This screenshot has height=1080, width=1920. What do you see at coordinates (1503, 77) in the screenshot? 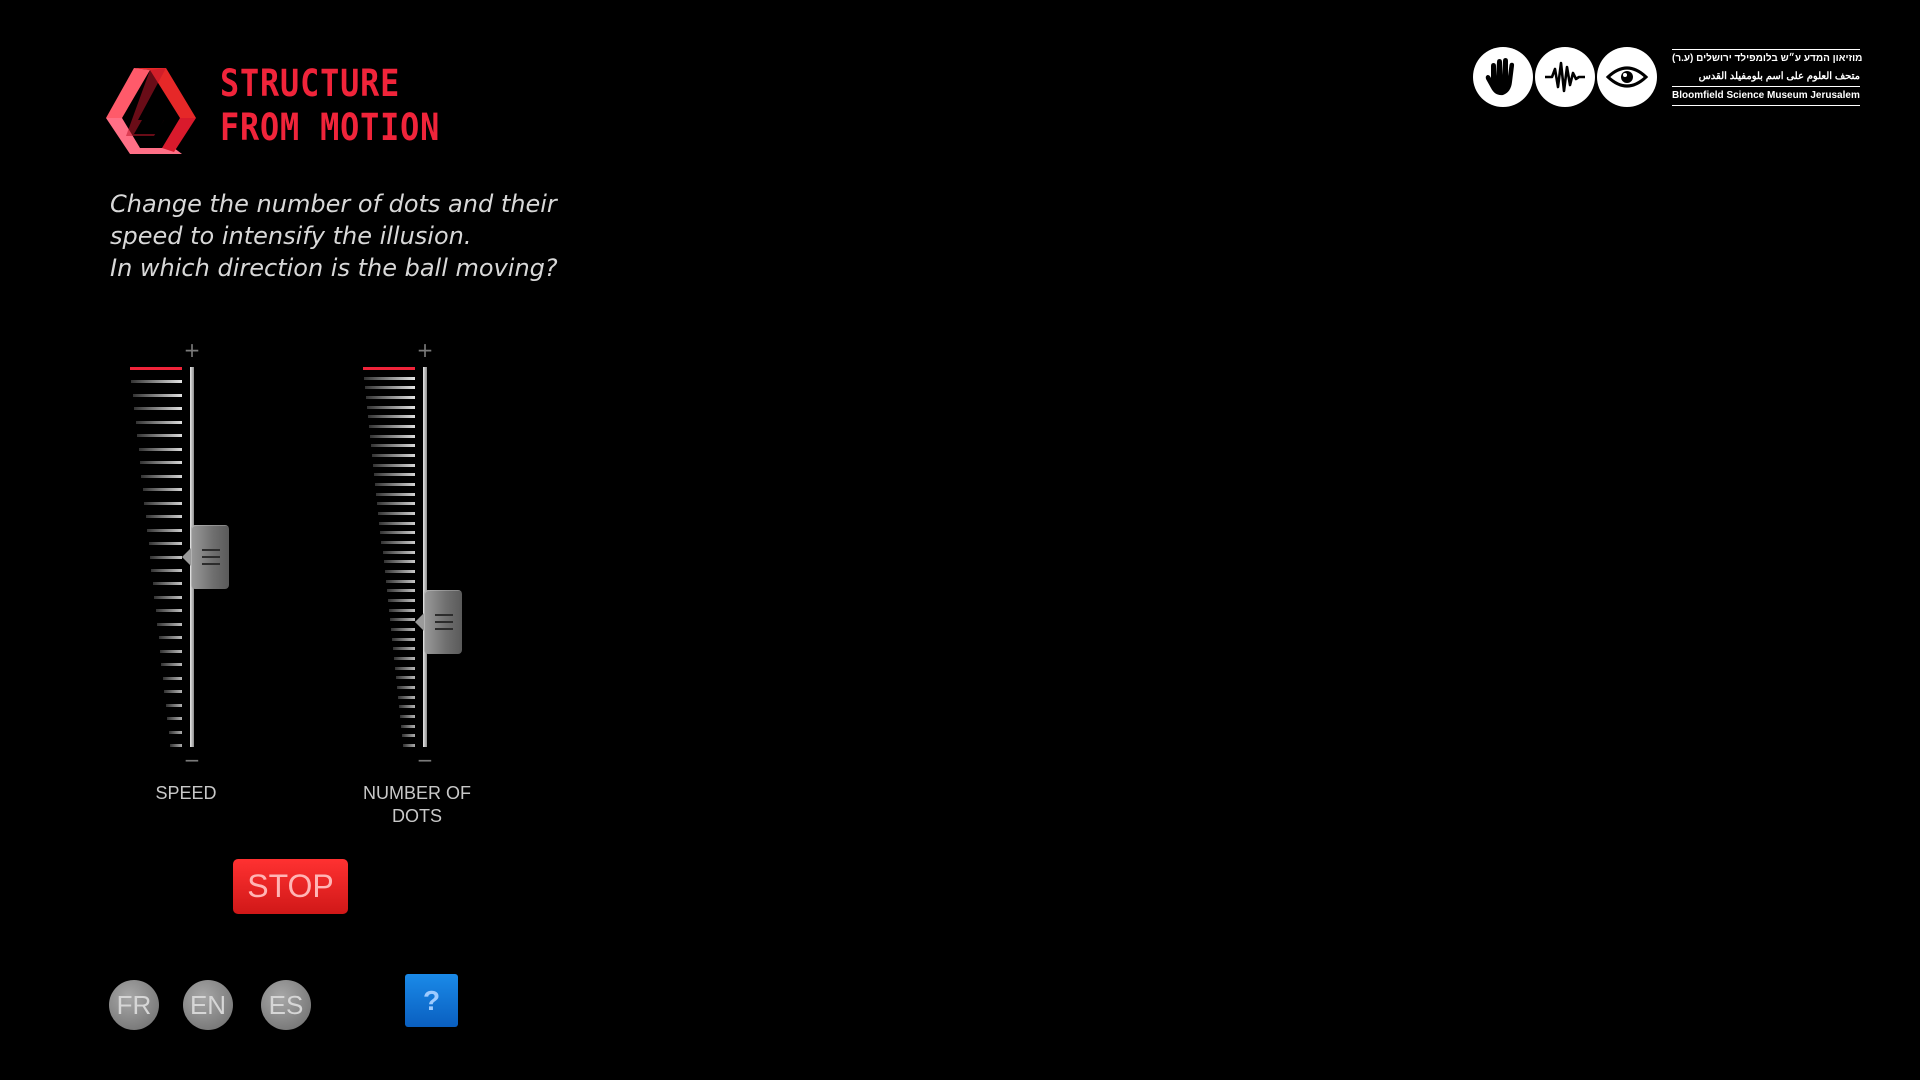
I see `hand-icon` at bounding box center [1503, 77].